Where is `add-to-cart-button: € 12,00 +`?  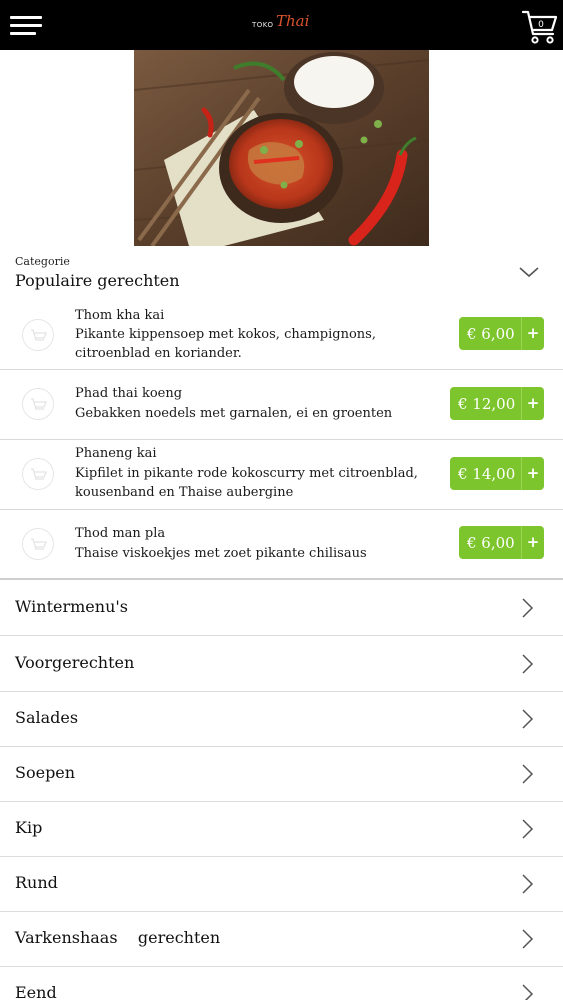
add-to-cart-button: € 12,00 + is located at coordinates (497, 403).